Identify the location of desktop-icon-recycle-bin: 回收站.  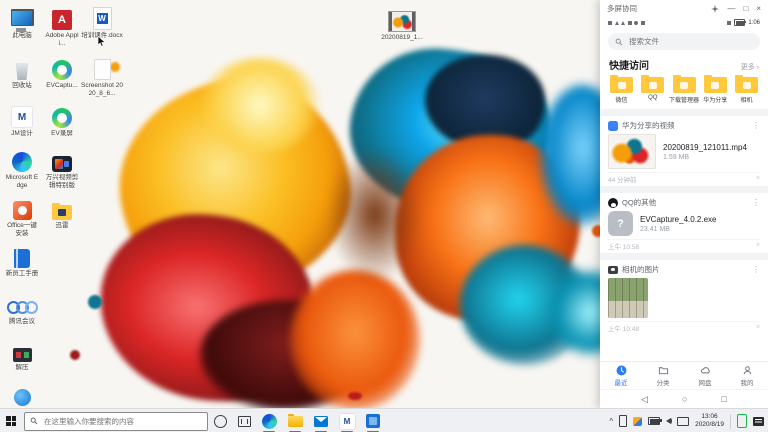
(22, 73).